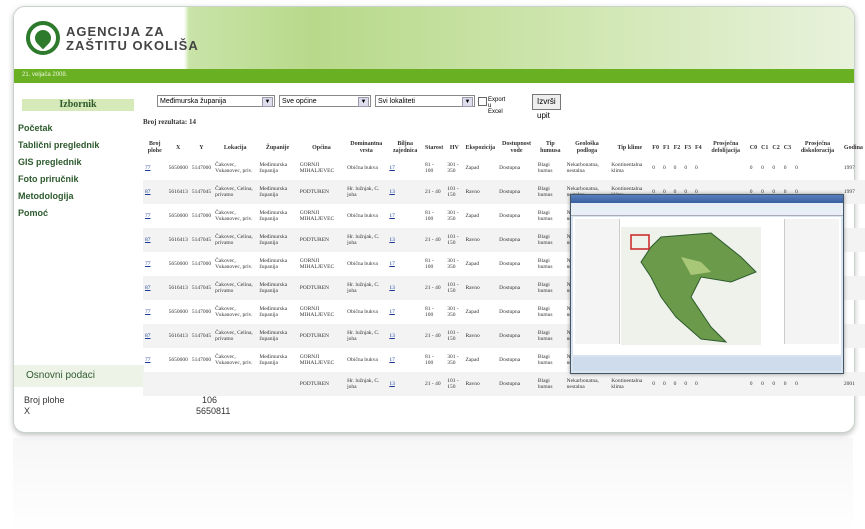 The height and width of the screenshot is (529, 865). Describe the element at coordinates (480, 147) in the screenshot. I see `column-header: Ekspozicija` at that location.